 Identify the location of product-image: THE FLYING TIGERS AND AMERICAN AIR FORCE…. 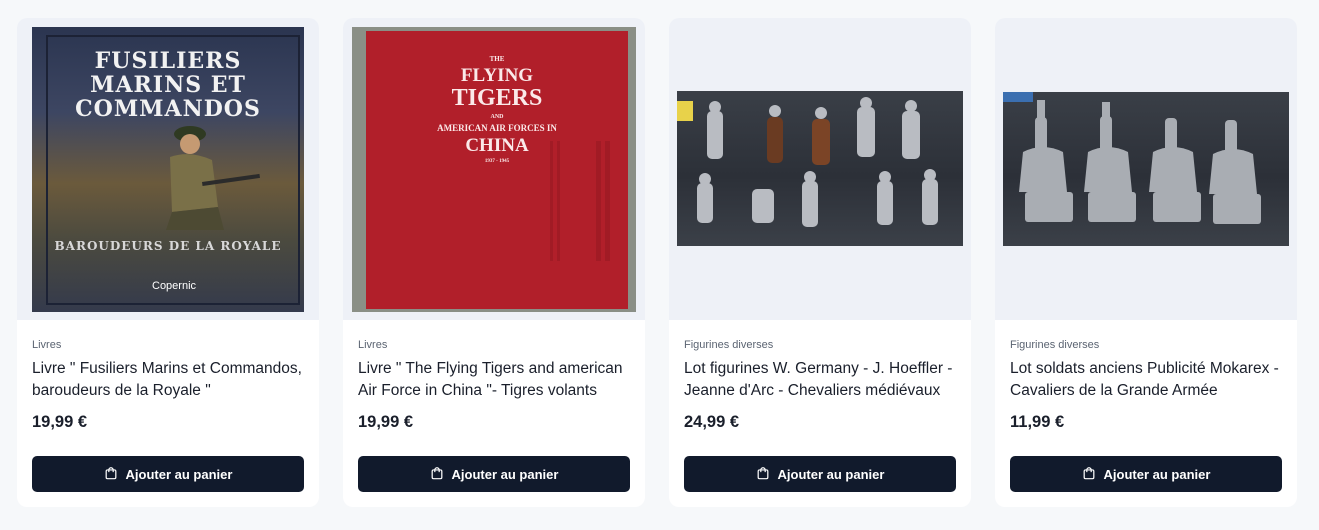
(494, 169).